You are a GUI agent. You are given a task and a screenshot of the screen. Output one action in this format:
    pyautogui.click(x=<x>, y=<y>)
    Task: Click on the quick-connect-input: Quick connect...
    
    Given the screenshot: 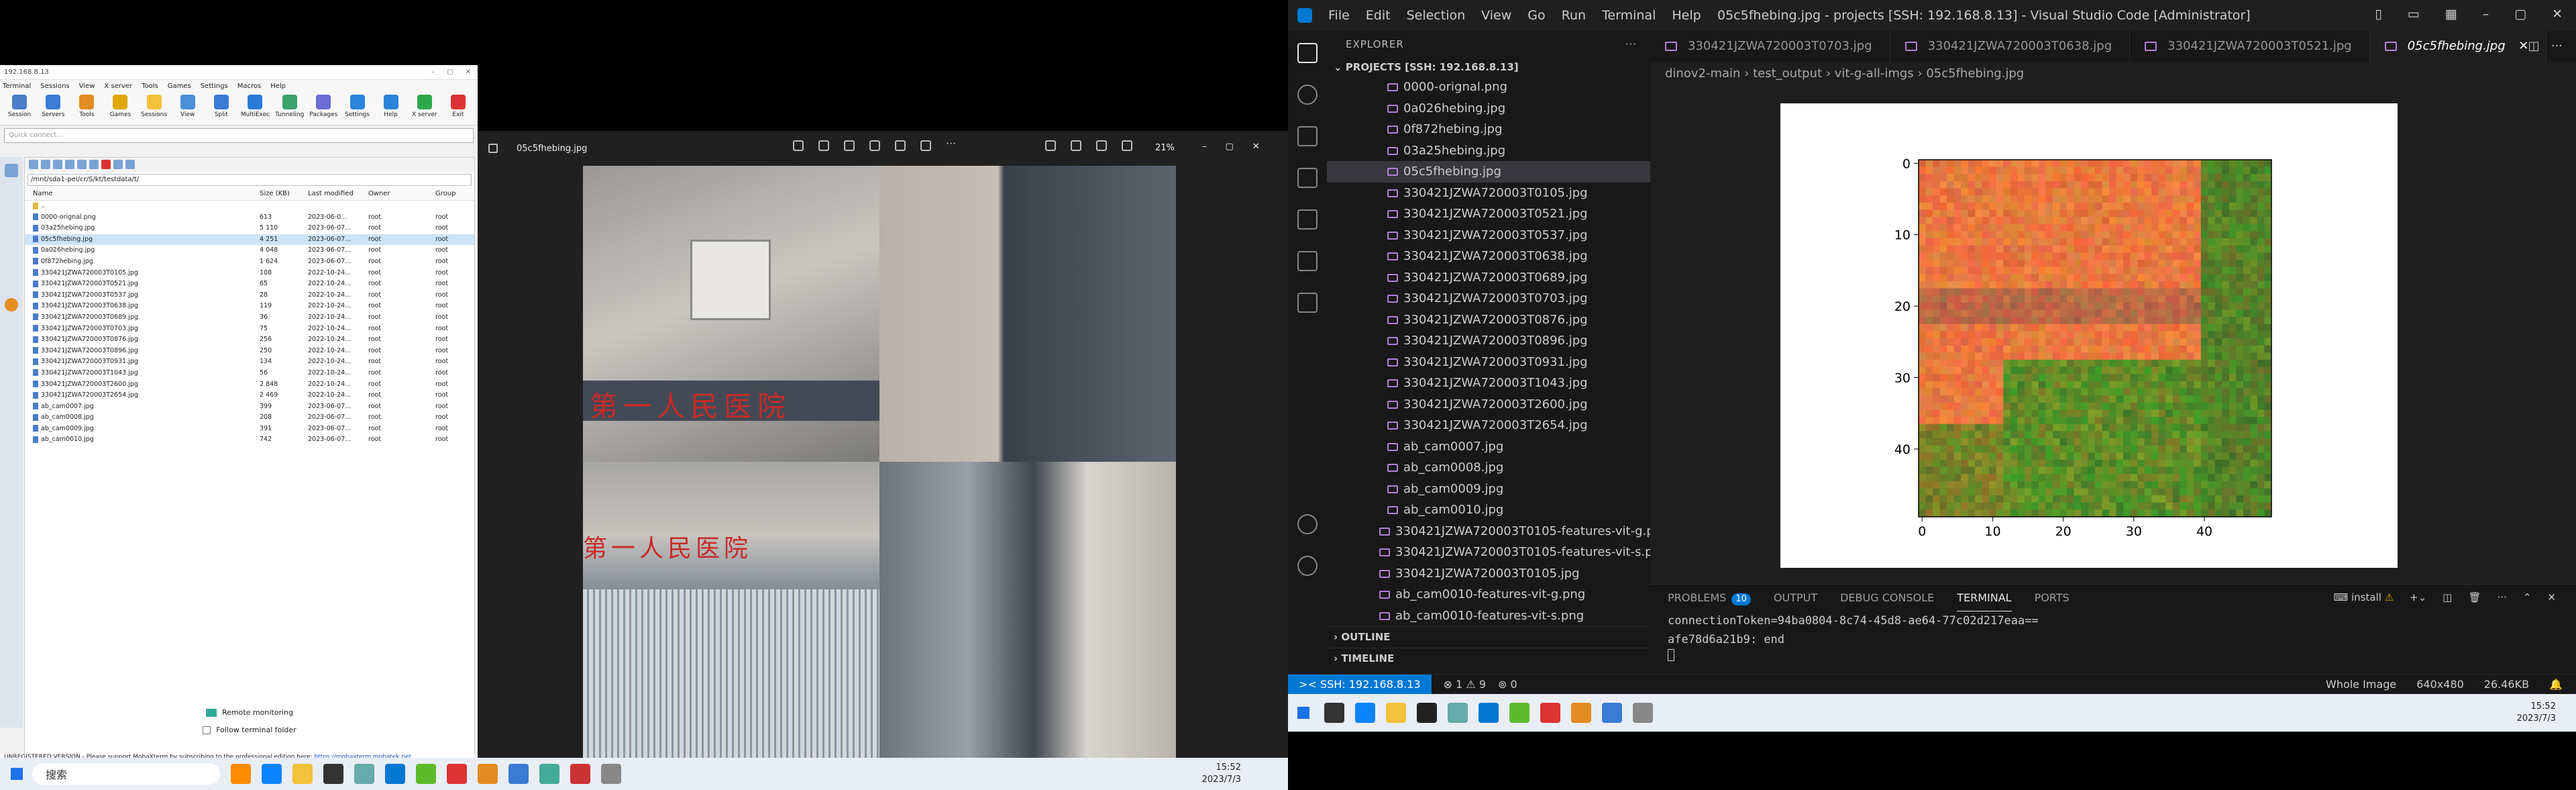 What is the action you would take?
    pyautogui.click(x=239, y=135)
    